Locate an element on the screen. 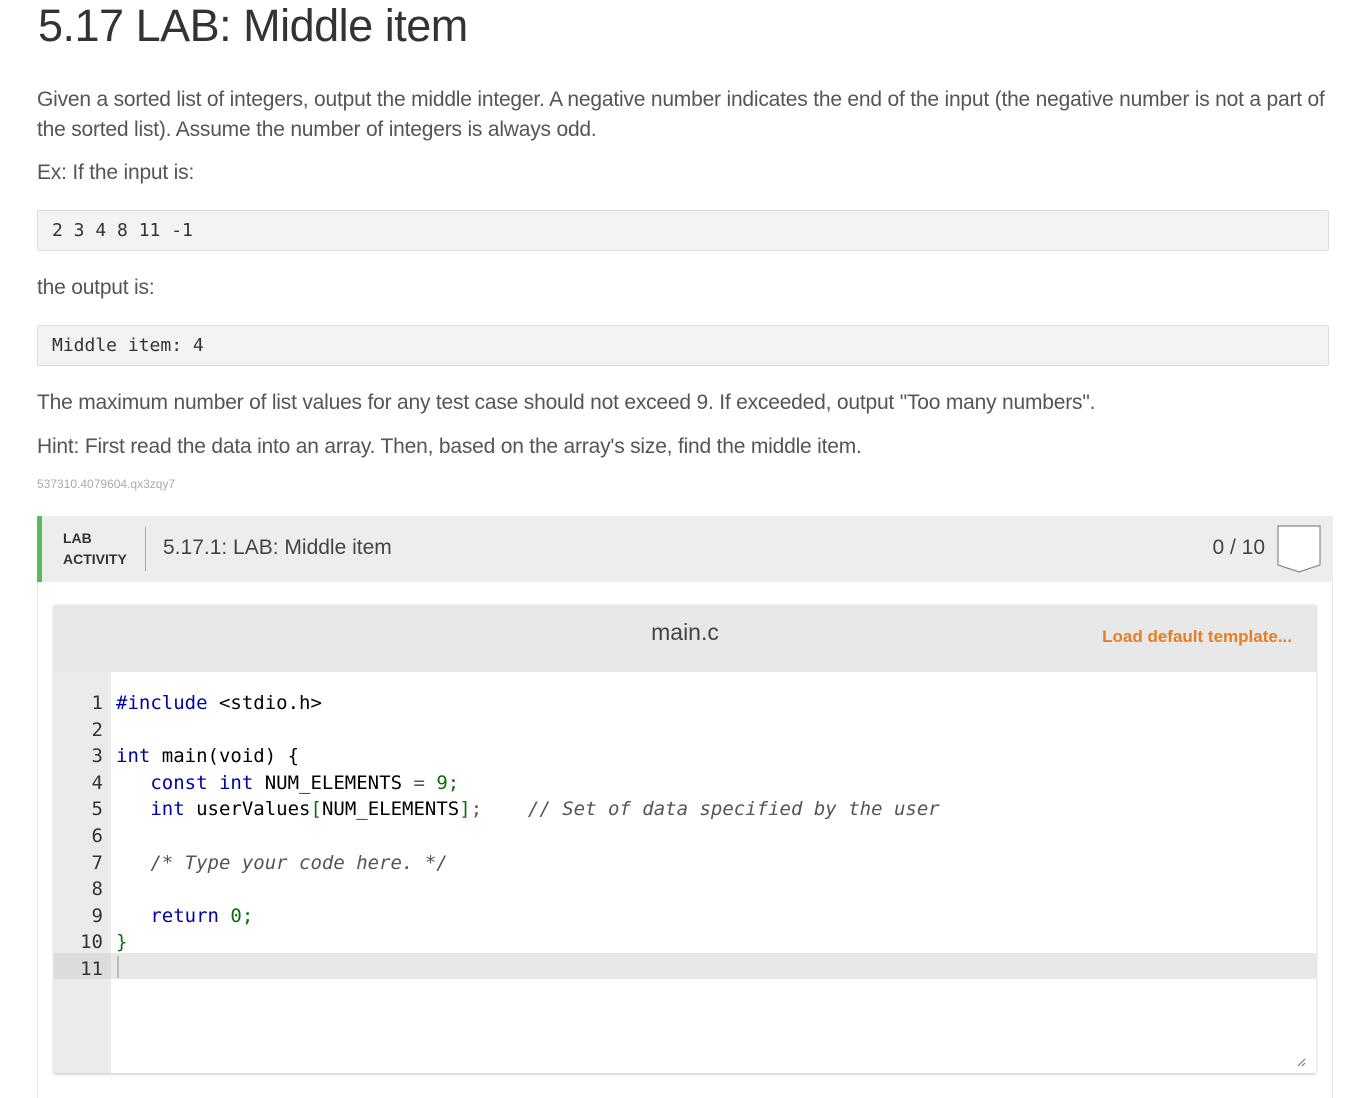 The width and height of the screenshot is (1370, 1098). active-line-highlight is located at coordinates (713, 966).